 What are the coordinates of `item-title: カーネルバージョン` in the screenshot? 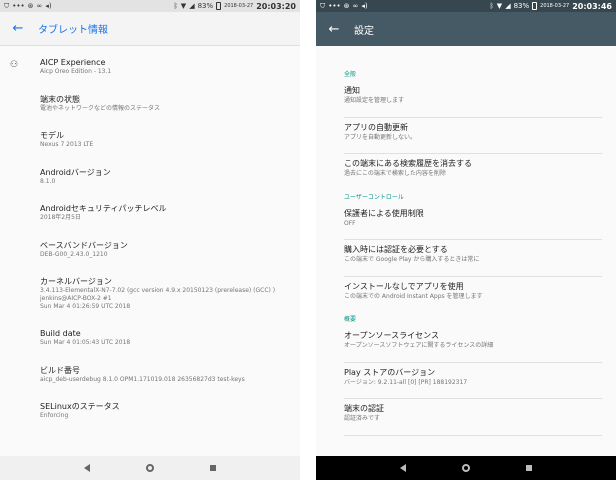 It's located at (76, 281).